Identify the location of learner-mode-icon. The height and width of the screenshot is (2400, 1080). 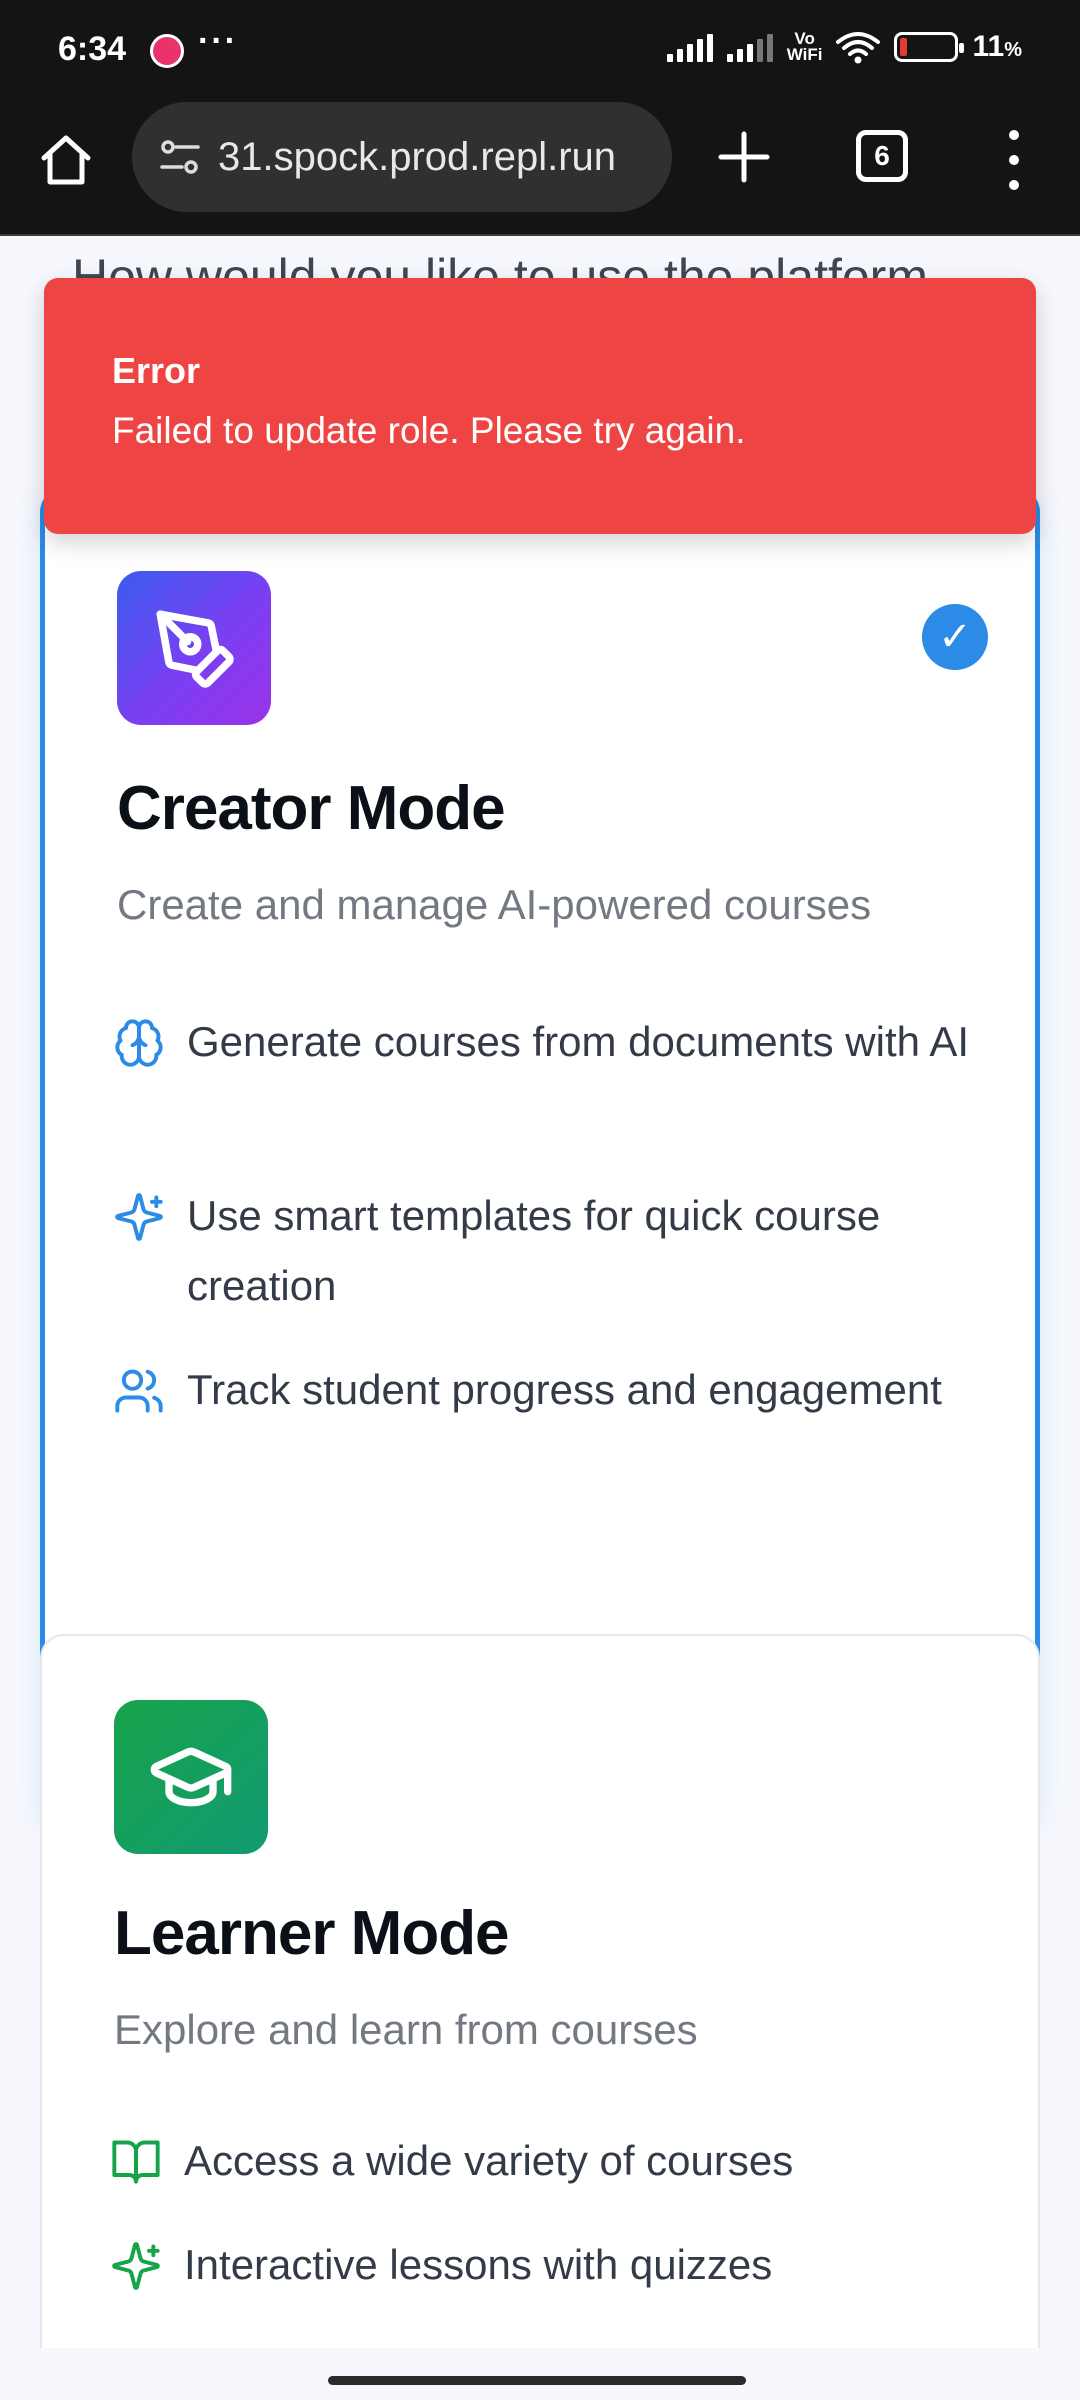
(191, 1777).